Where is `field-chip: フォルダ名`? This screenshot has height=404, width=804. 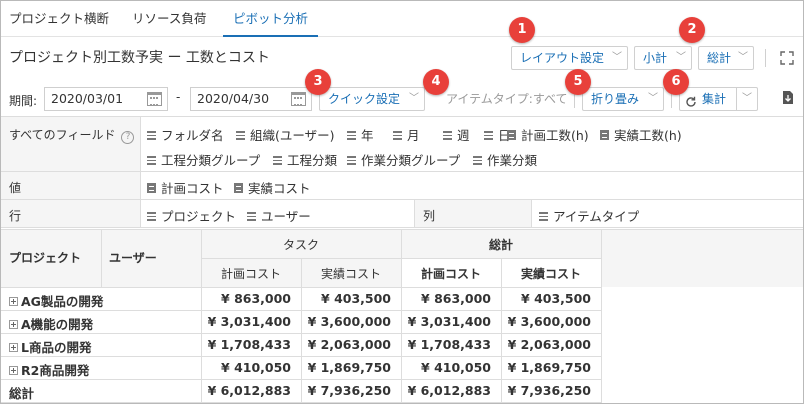
field-chip: フォルダ名 is located at coordinates (185, 134).